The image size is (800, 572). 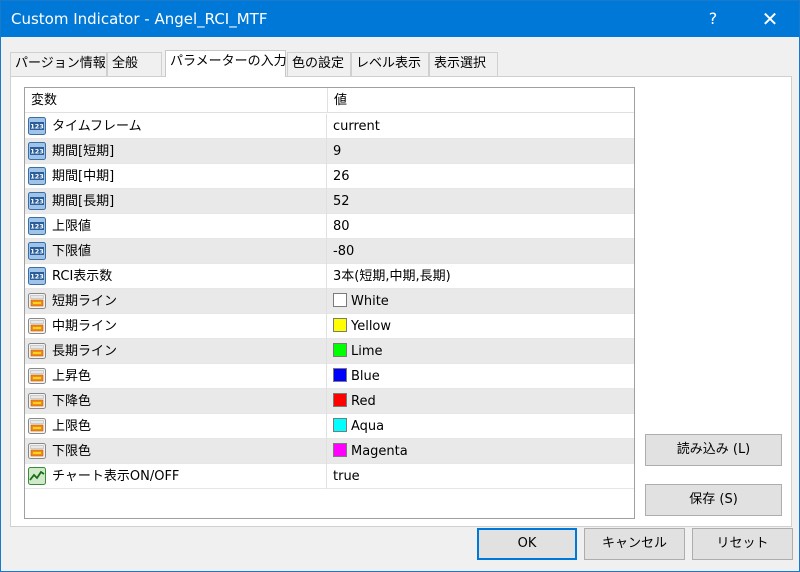 What do you see at coordinates (713, 450) in the screenshot?
I see `load-button: 読み込み (L)` at bounding box center [713, 450].